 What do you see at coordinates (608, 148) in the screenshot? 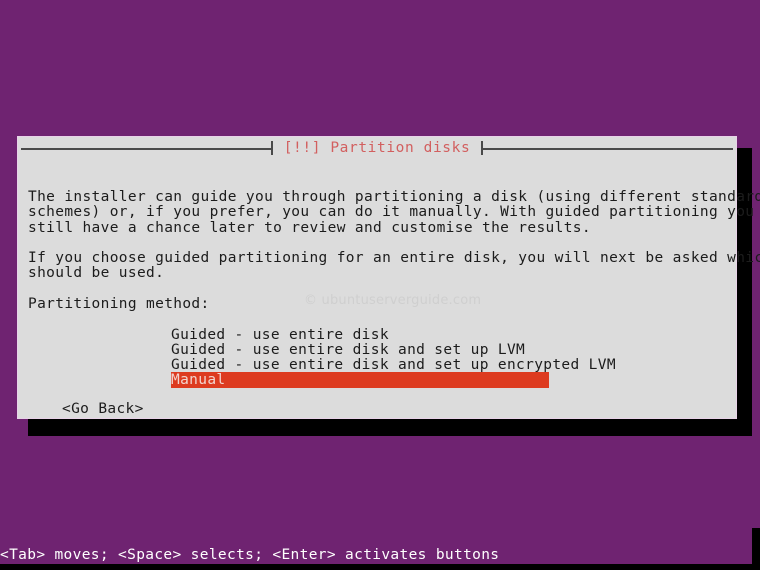
I see `title-rule-right` at bounding box center [608, 148].